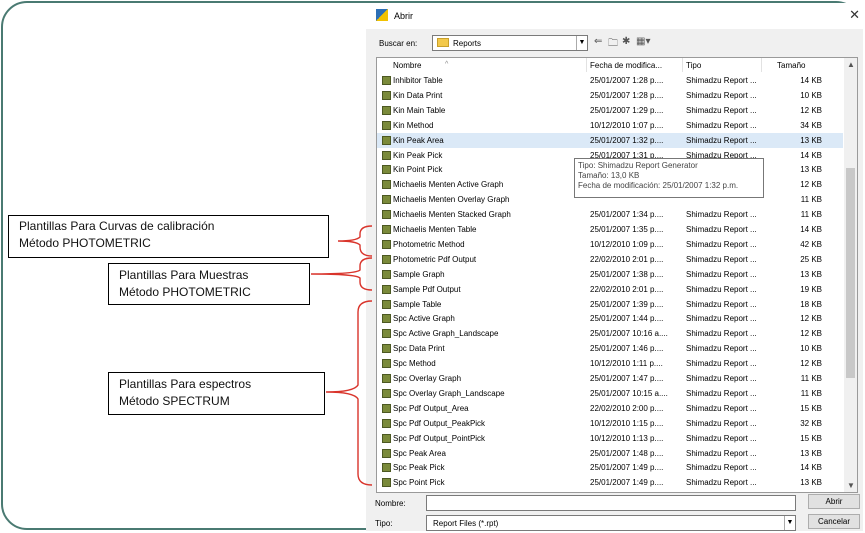 The width and height of the screenshot is (865, 533). Describe the element at coordinates (349, 393) in the screenshot. I see `bracket-spectrum` at that location.